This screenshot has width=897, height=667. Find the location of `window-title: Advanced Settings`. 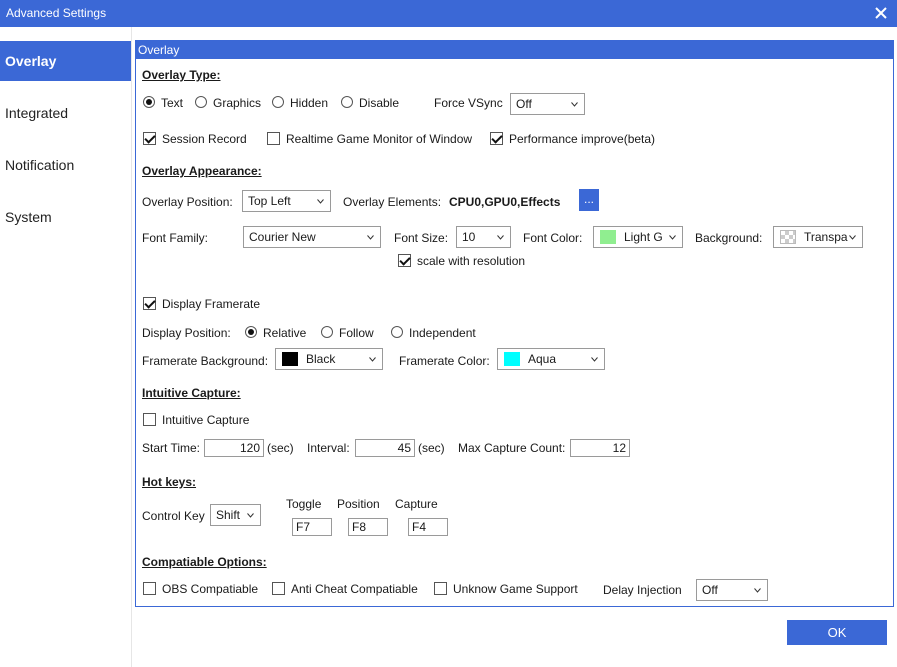

window-title: Advanced Settings is located at coordinates (56, 13).